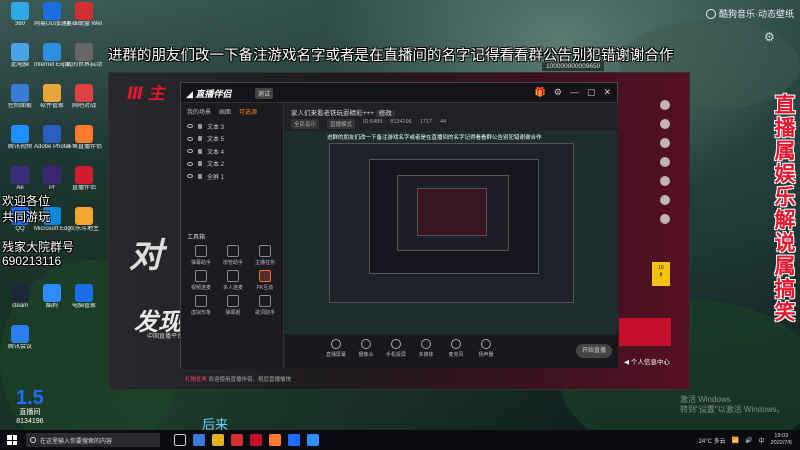  Describe the element at coordinates (456, 351) in the screenshot. I see `microphone-button: 麦克风` at that location.